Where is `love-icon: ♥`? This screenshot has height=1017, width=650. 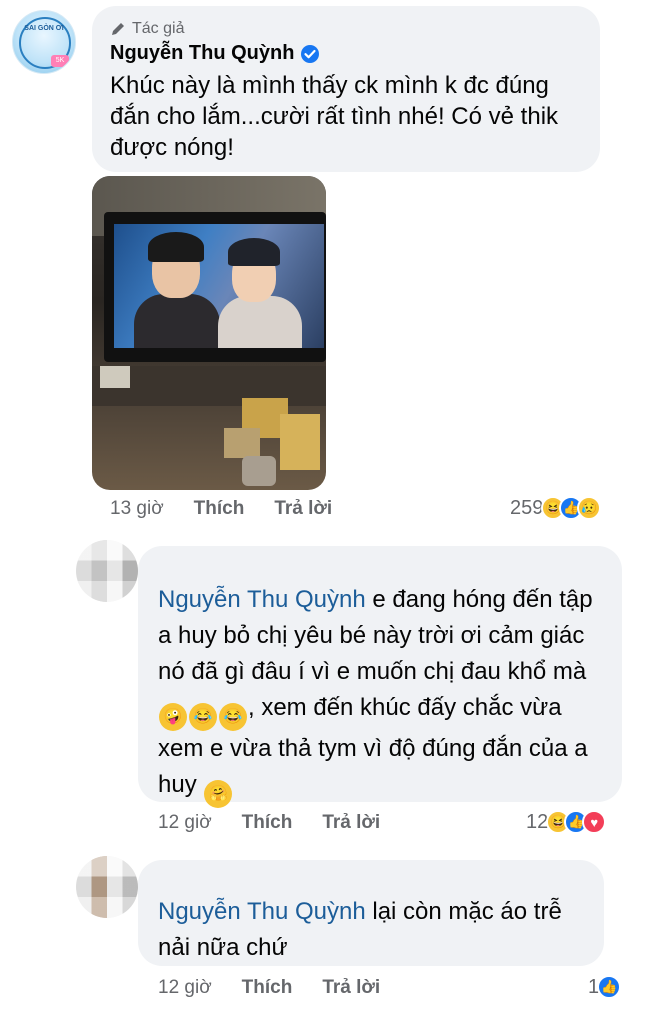 love-icon: ♥ is located at coordinates (594, 822).